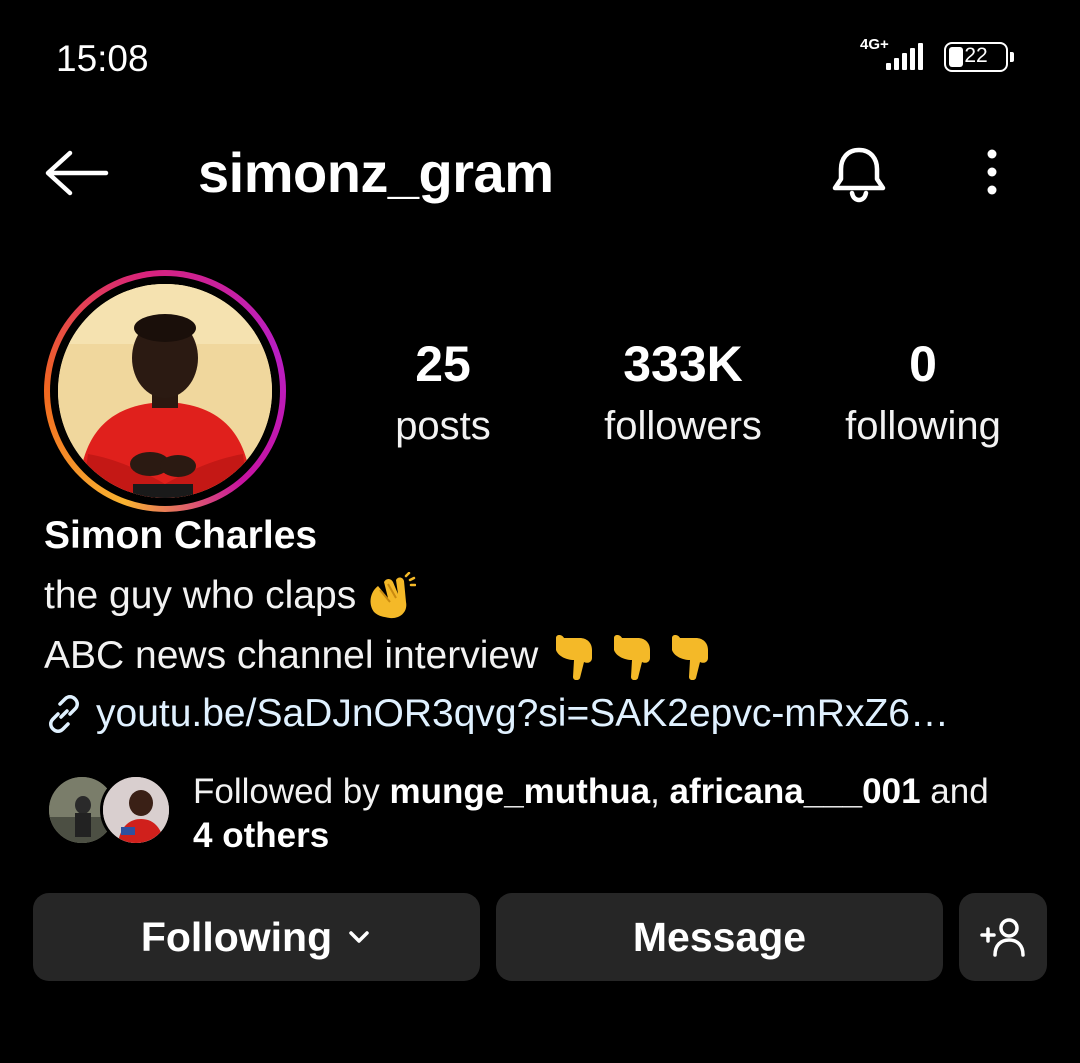 This screenshot has height=1063, width=1080. I want to click on followed-by-connector: and, so click(954, 791).